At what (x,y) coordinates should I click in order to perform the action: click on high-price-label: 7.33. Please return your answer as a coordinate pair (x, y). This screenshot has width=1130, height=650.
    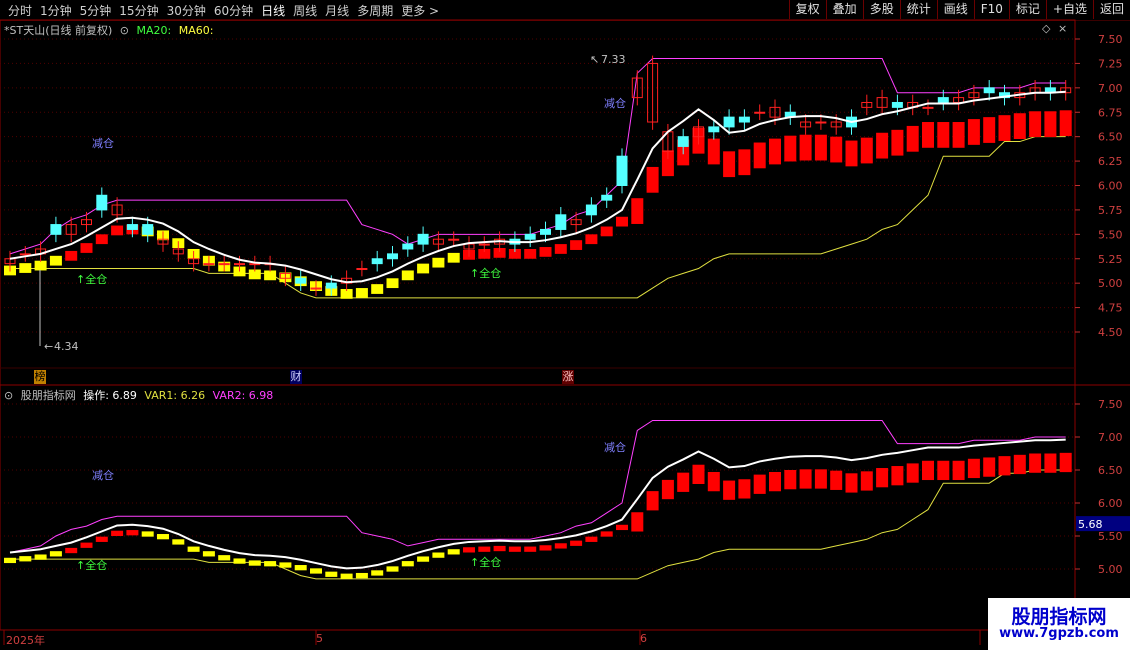
    Looking at the image, I should click on (613, 59).